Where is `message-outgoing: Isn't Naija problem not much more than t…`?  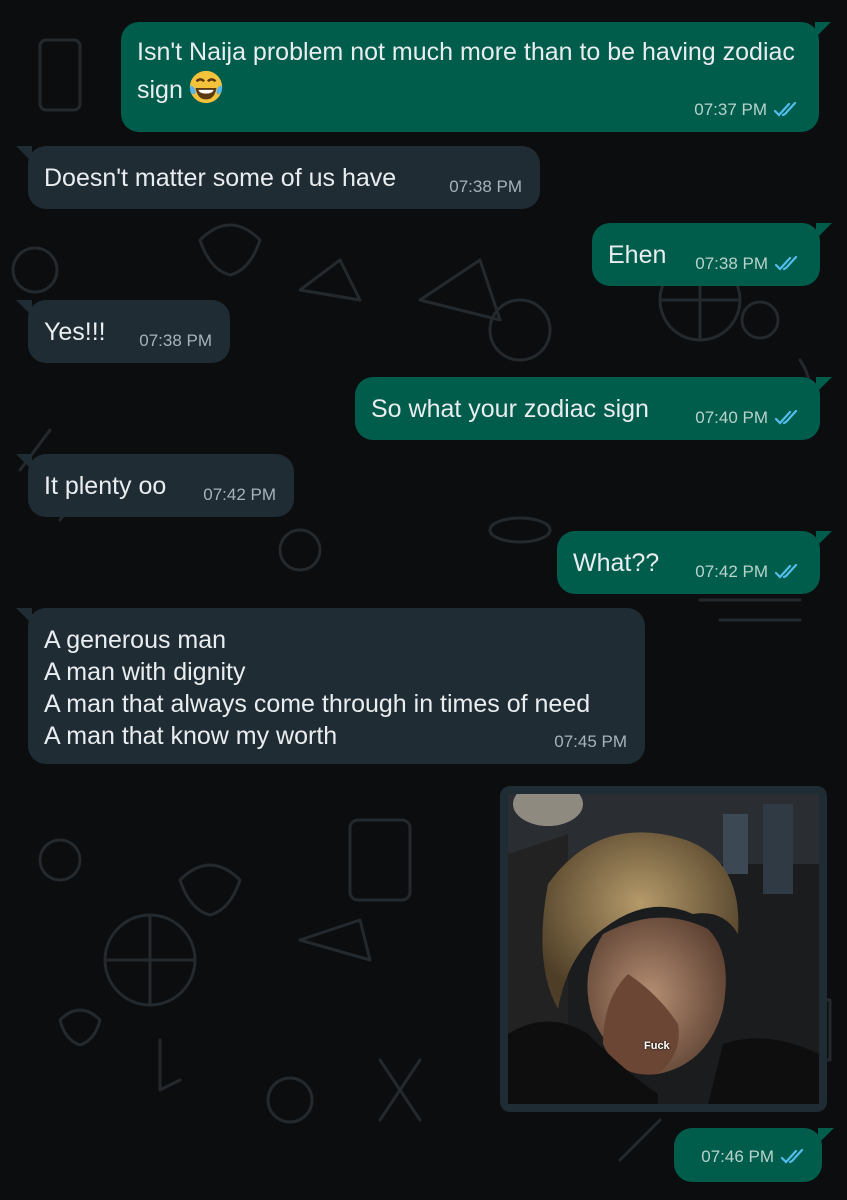
message-outgoing: Isn't Naija problem not much more than t… is located at coordinates (476, 77).